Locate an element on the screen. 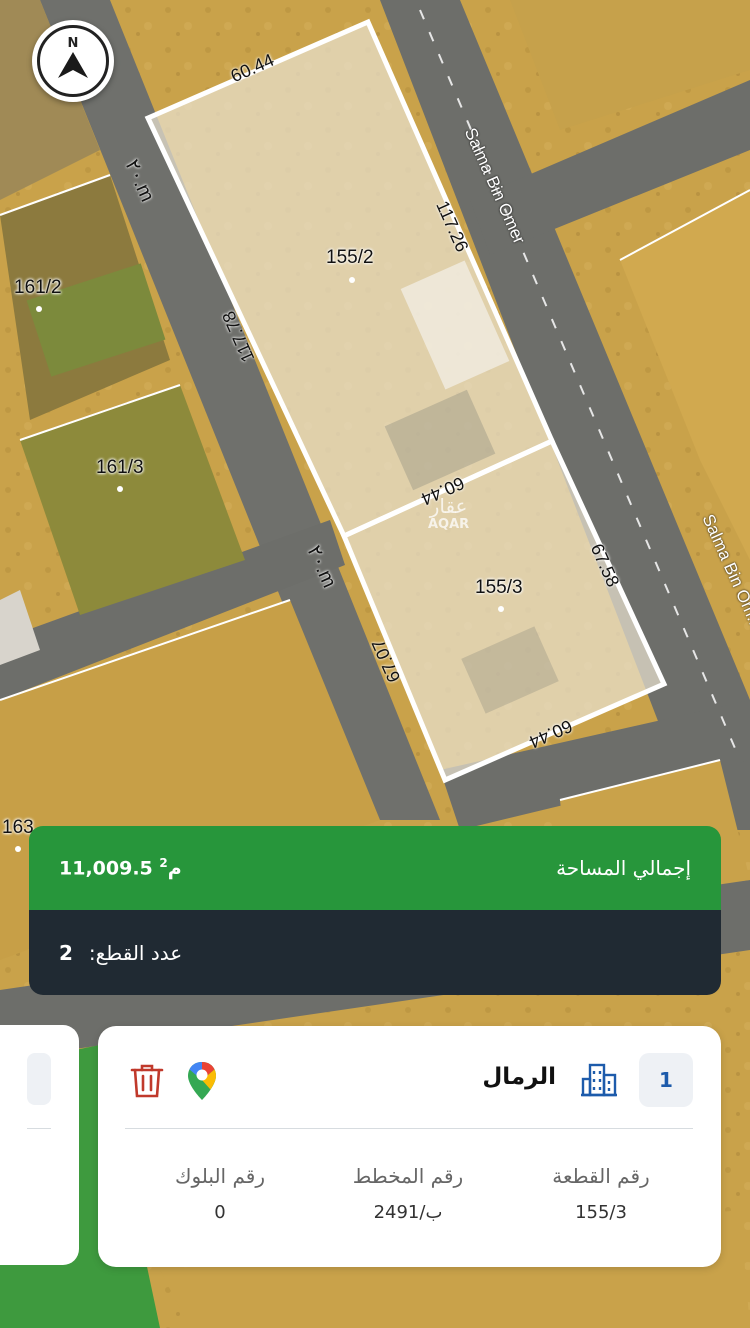  trash-icon is located at coordinates (147, 1081).